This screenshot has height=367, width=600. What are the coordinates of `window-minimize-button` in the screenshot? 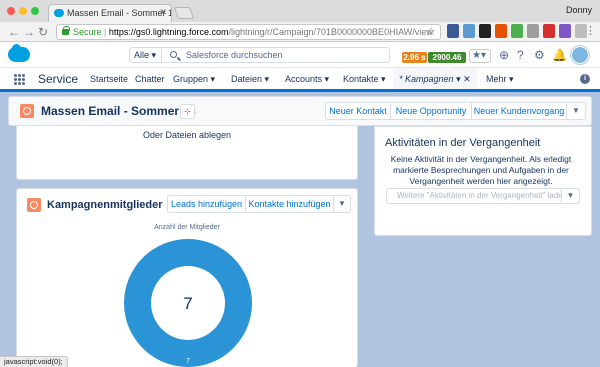 It's located at (23, 11).